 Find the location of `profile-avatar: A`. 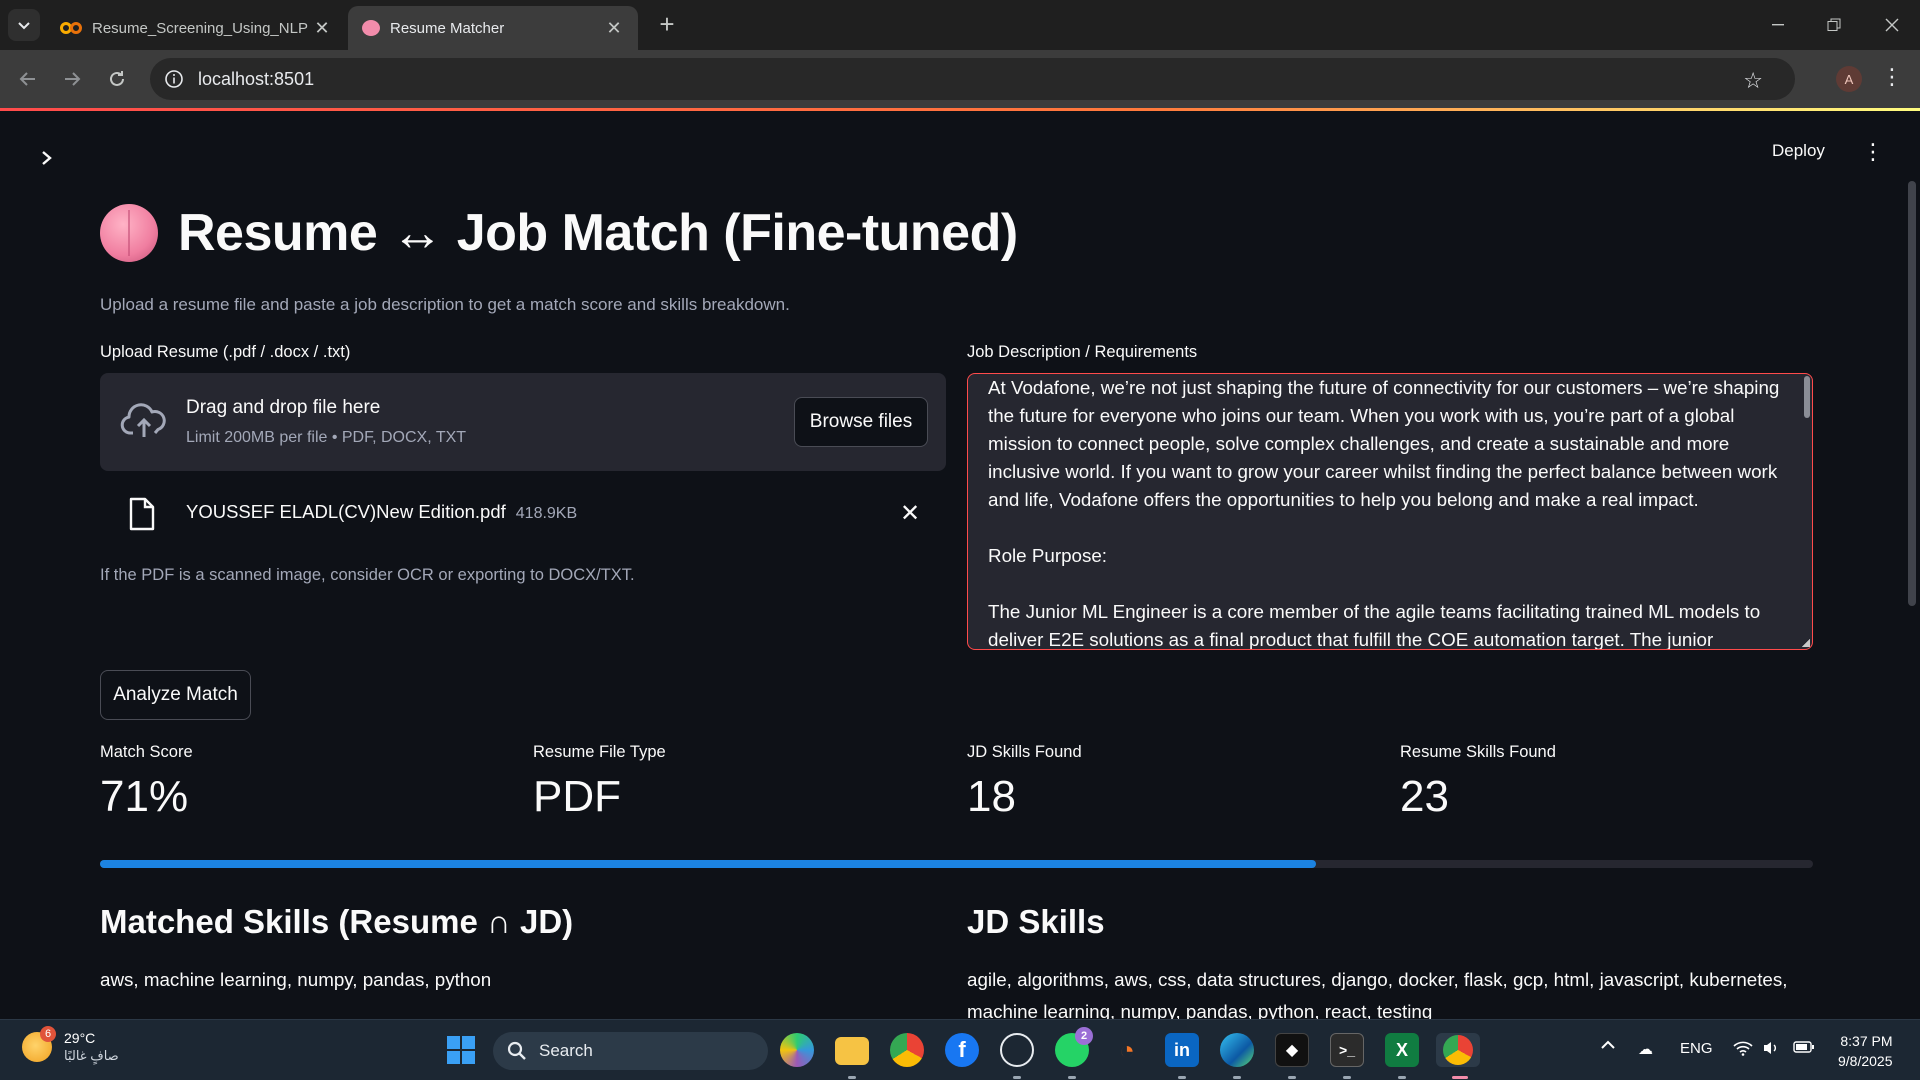

profile-avatar: A is located at coordinates (1849, 79).